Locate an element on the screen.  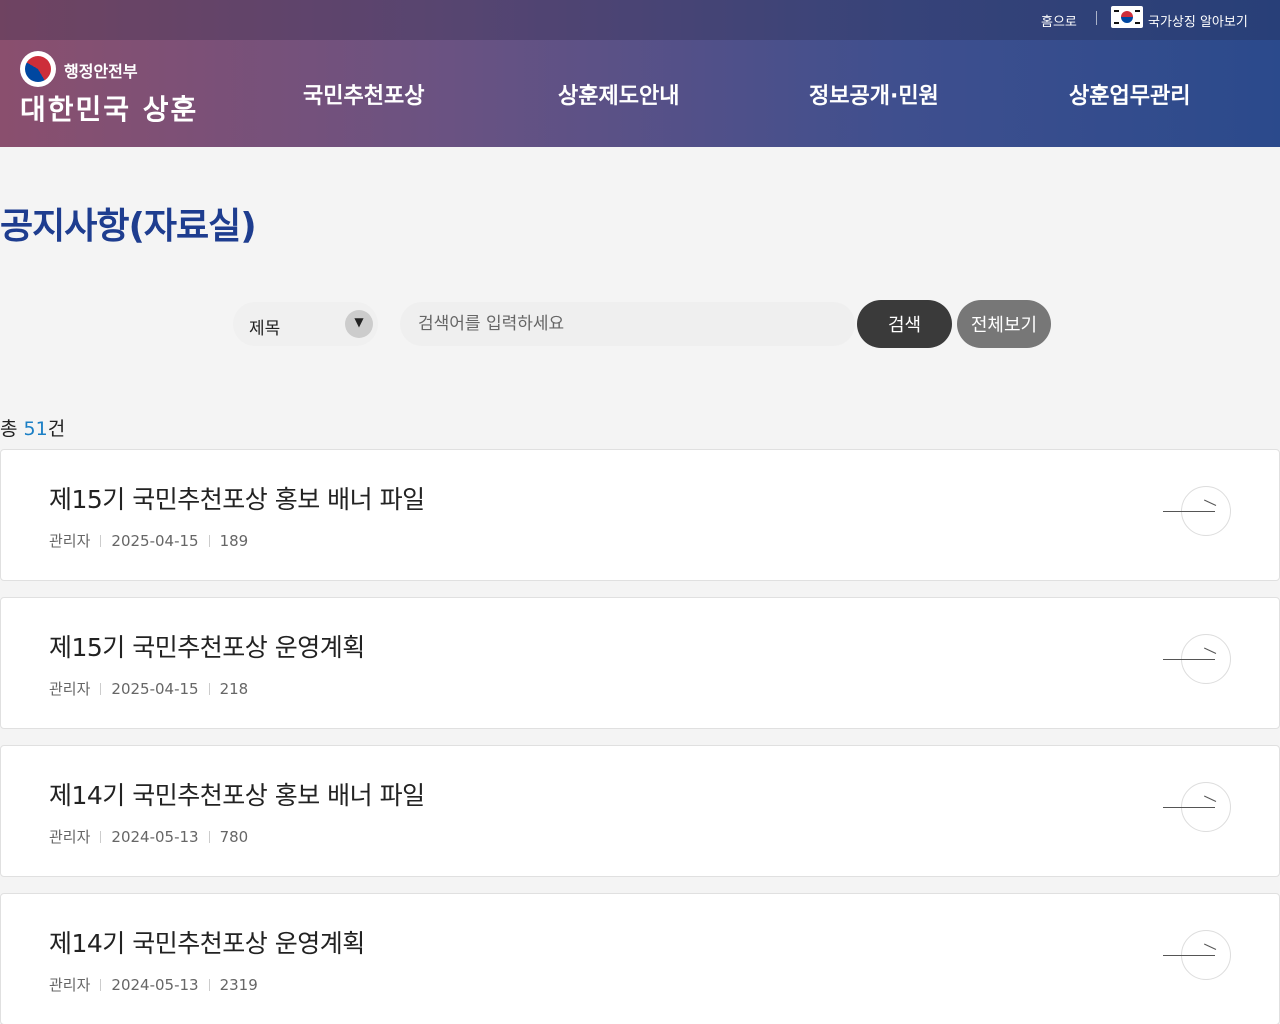
list-item: 제15기 국민추천포상 홍보 배너 파일 관리자 2025-04-15 189 is located at coordinates (640, 515).